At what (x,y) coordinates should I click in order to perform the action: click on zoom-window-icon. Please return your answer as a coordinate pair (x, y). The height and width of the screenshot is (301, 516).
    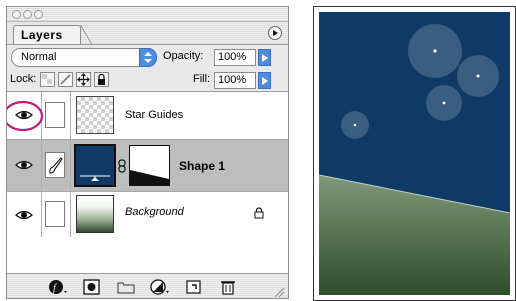
    Looking at the image, I should click on (38, 14).